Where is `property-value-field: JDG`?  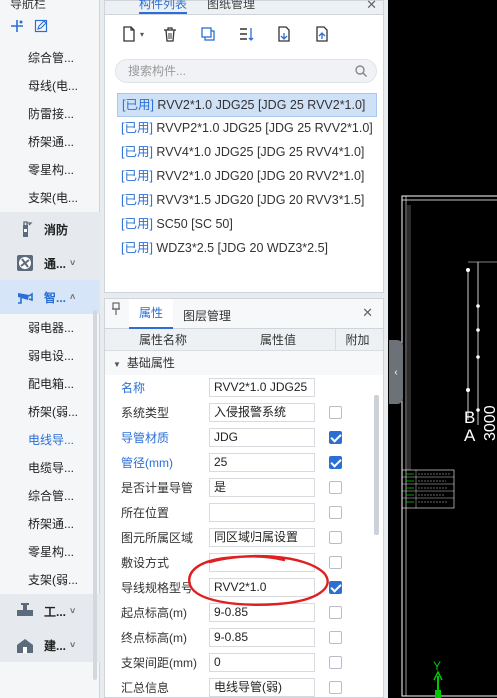 property-value-field: JDG is located at coordinates (262, 437).